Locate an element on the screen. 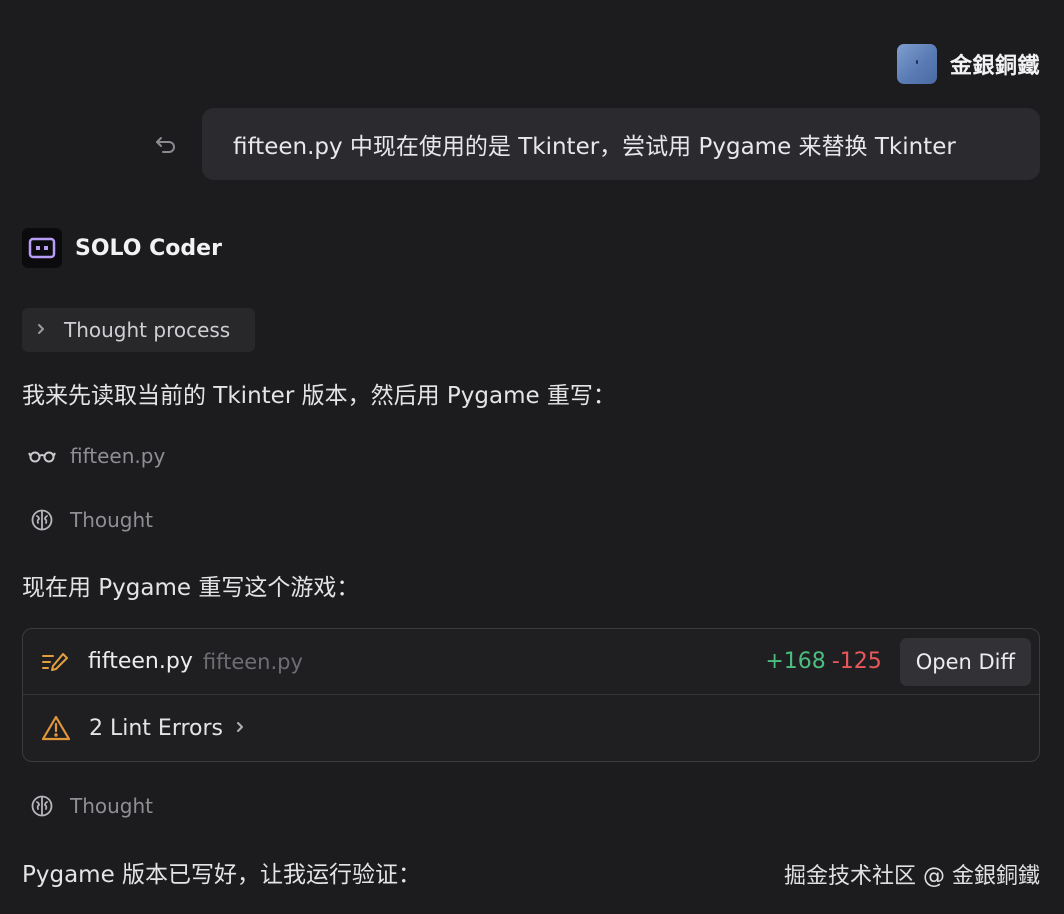 The image size is (1064, 914). deletions-count: -125 is located at coordinates (856, 661).